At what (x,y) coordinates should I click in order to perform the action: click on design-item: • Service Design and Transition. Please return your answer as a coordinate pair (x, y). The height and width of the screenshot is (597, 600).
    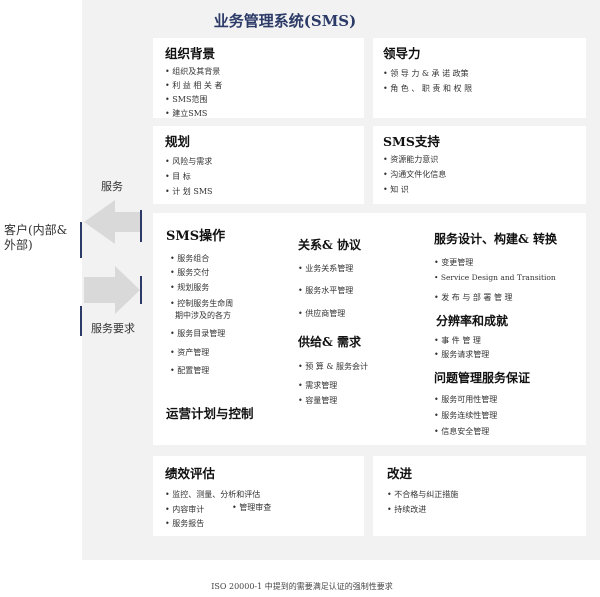
    Looking at the image, I should click on (495, 277).